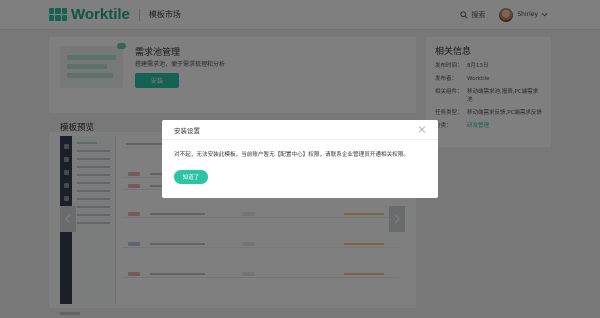 Image resolution: width=600 pixels, height=318 pixels. What do you see at coordinates (422, 130) in the screenshot?
I see `close-icon` at bounding box center [422, 130].